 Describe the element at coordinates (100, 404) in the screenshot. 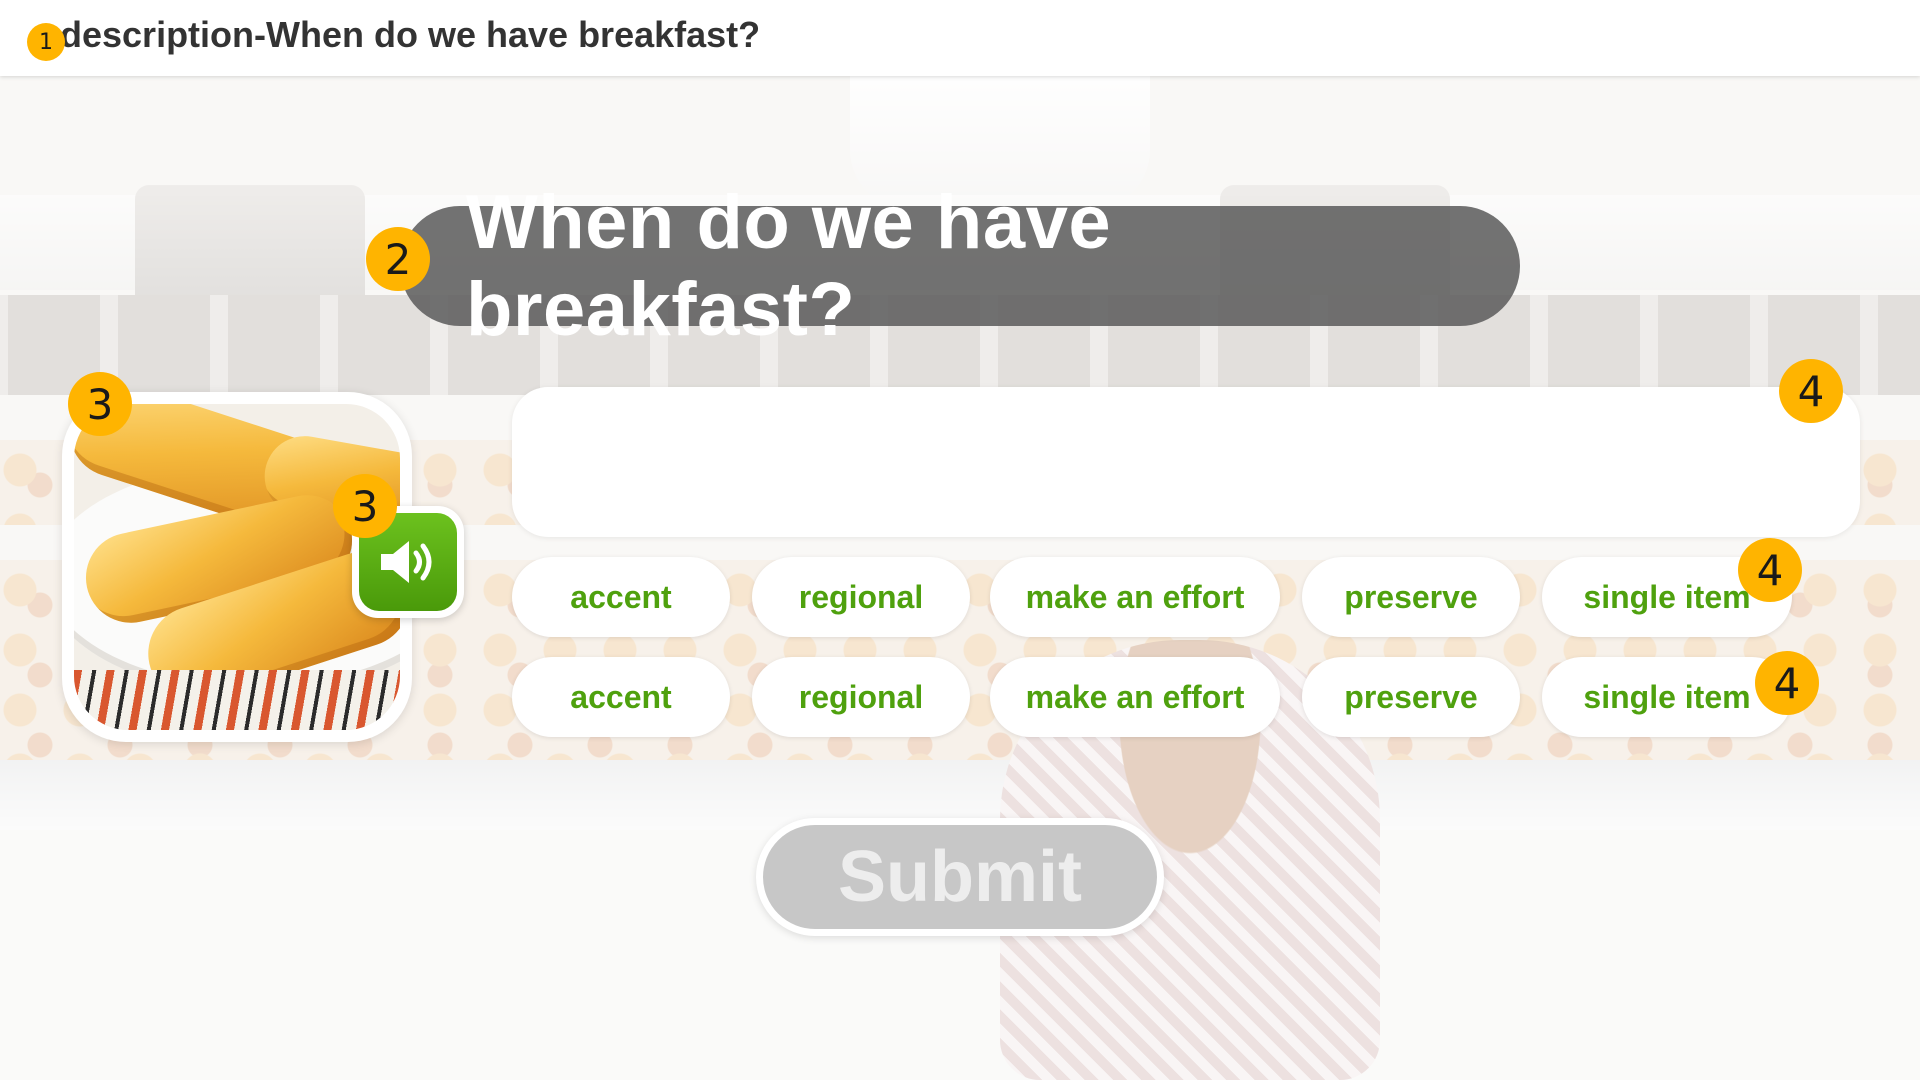

I see `step-badge-picture: 3` at that location.